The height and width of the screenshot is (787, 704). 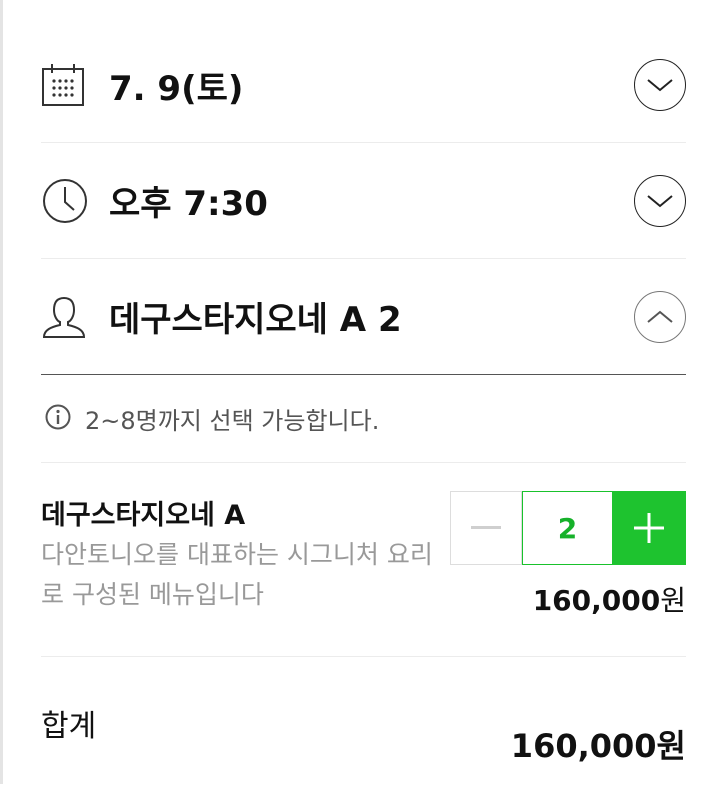 I want to click on menu-description: 다안토니오를 대표하는 시그니처 요리로 구성된 메뉴입니다, so click(x=237, y=574).